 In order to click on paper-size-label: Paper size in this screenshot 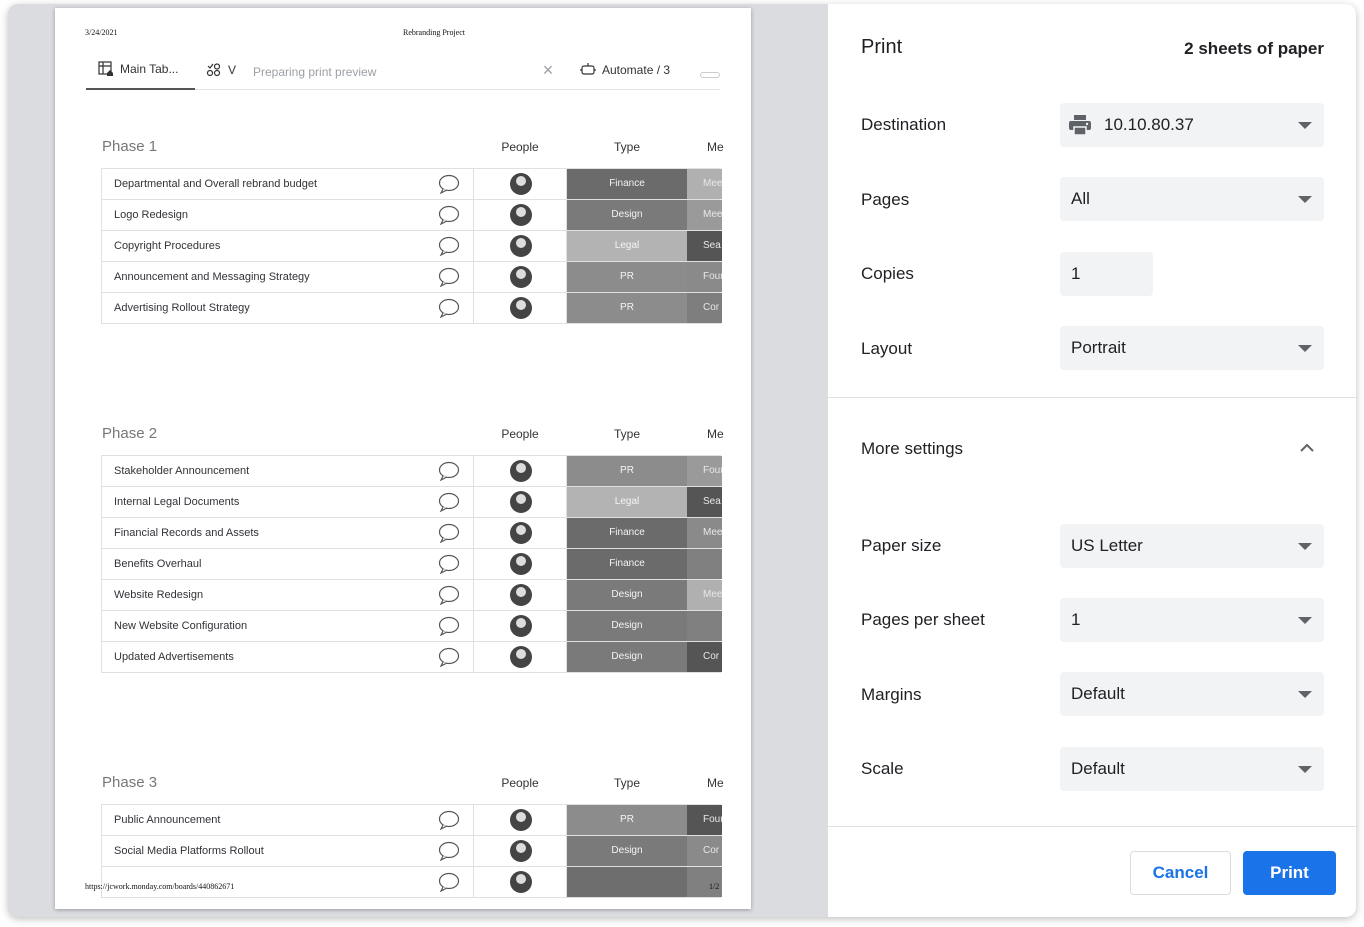, I will do `click(901, 545)`.